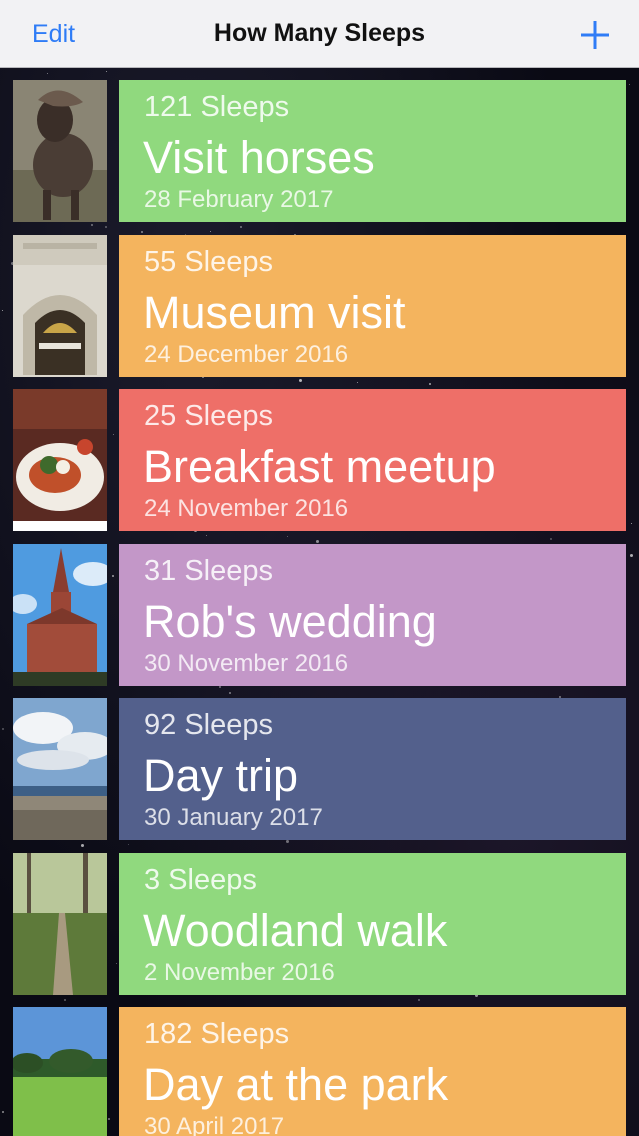 The width and height of the screenshot is (639, 1136). Describe the element at coordinates (246, 354) in the screenshot. I see `event-date: 24 December 2016` at that location.